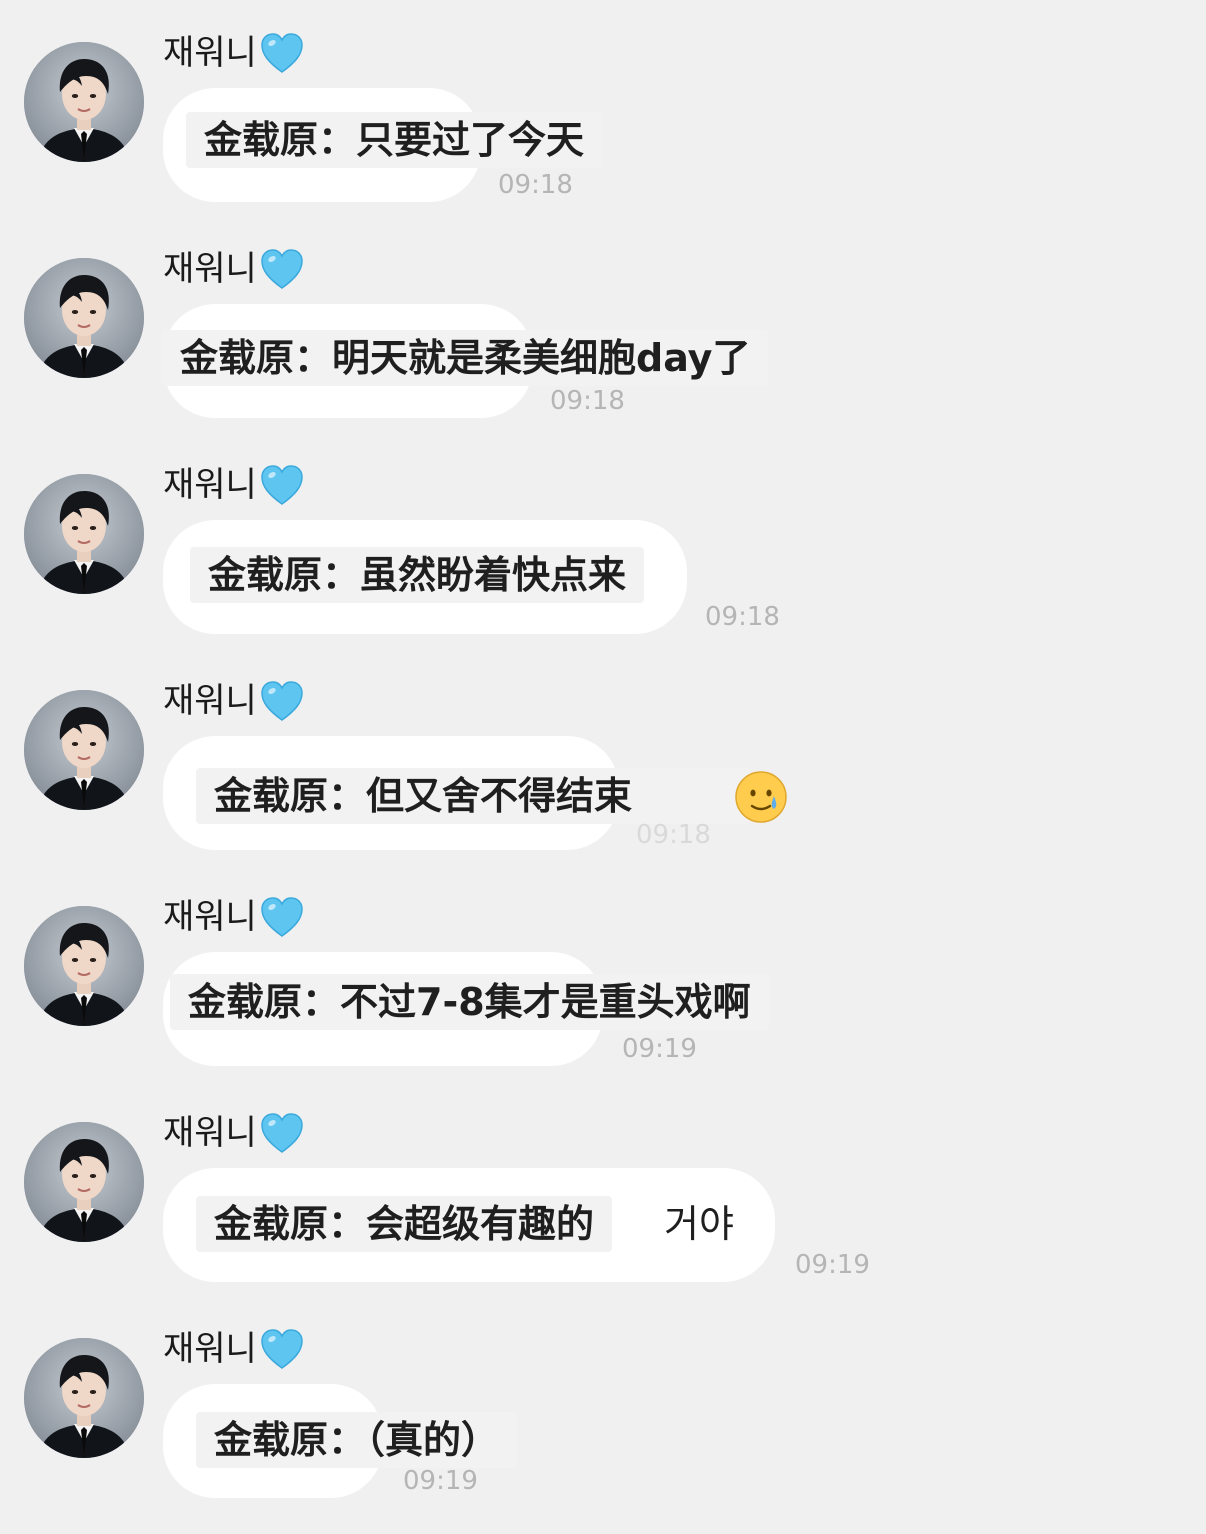 The width and height of the screenshot is (1206, 1534). What do you see at coordinates (603, 972) in the screenshot?
I see `message-item: 재워니 金载原：不过7-8集才是重头戏啊 09:19` at bounding box center [603, 972].